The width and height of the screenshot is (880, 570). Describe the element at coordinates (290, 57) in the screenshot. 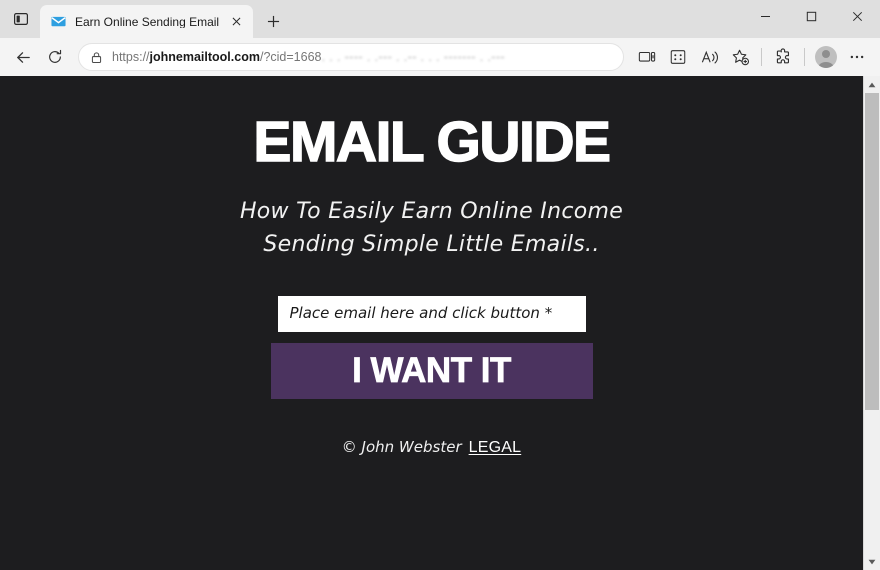

I see `url-path: /?cid=1668` at that location.